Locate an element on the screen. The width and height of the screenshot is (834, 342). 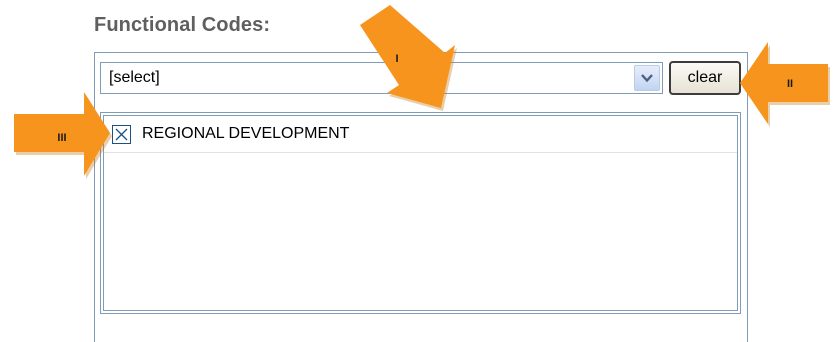
annotation-arrow-1: I is located at coordinates (408, 58).